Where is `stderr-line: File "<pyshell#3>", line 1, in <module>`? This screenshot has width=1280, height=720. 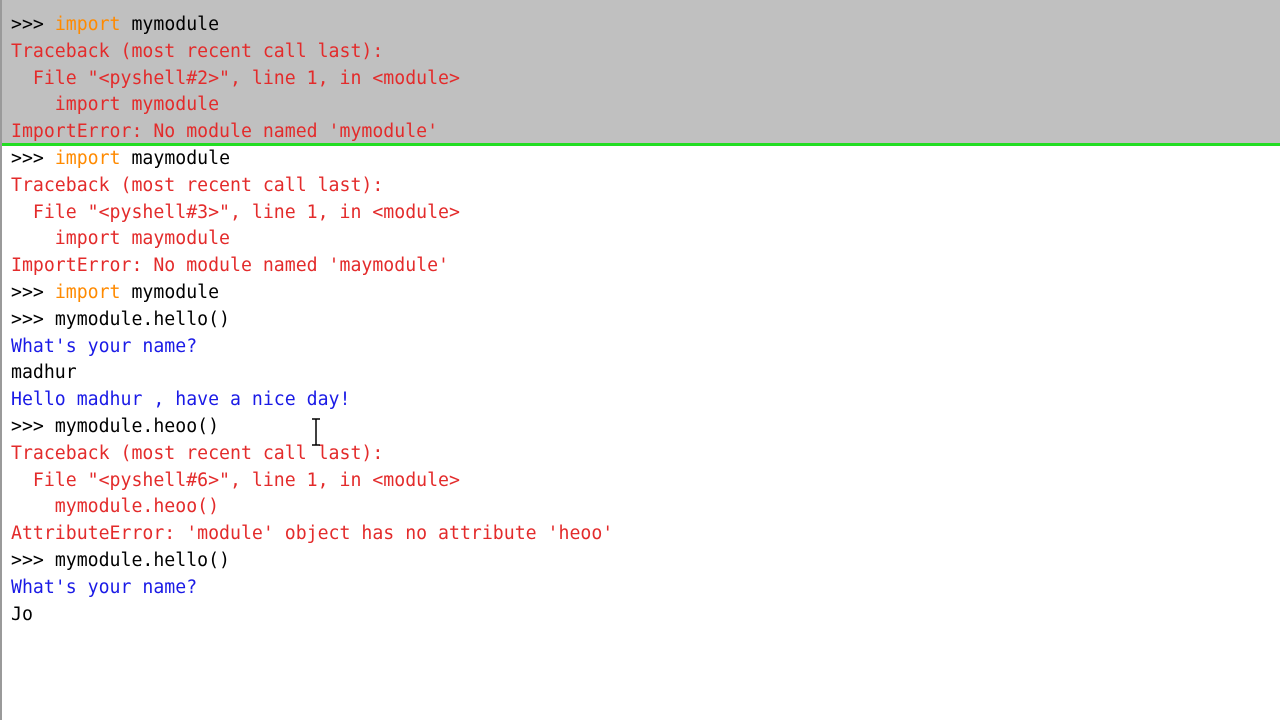 stderr-line: File "<pyshell#3>", line 1, in <module> is located at coordinates (235, 212).